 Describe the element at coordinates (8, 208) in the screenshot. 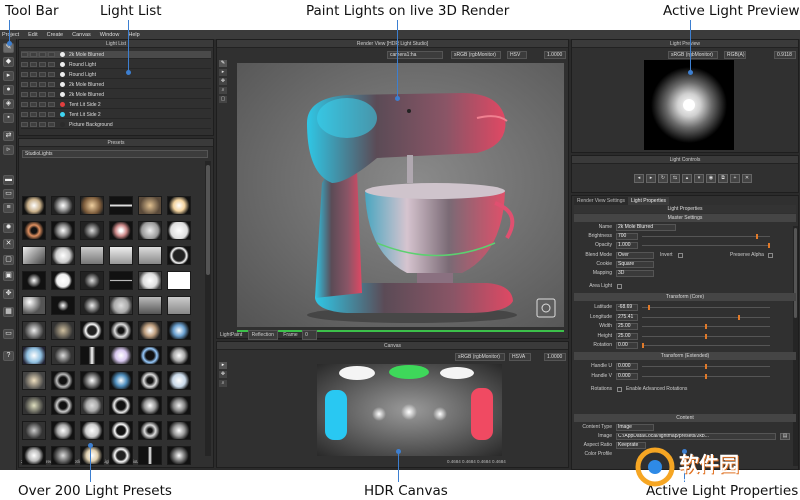

I see `bars-tool-icon: ≡` at that location.